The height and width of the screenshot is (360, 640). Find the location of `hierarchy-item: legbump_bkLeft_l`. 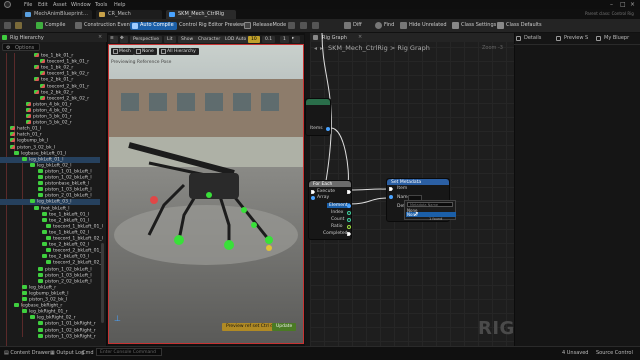

hierarchy-item: legbump_bkLeft_l is located at coordinates (45, 293).